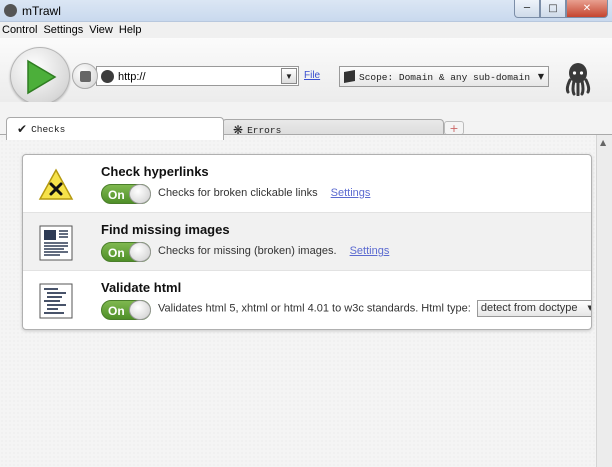 The width and height of the screenshot is (612, 467). What do you see at coordinates (126, 252) in the screenshot?
I see `images-toggle: On` at bounding box center [126, 252].